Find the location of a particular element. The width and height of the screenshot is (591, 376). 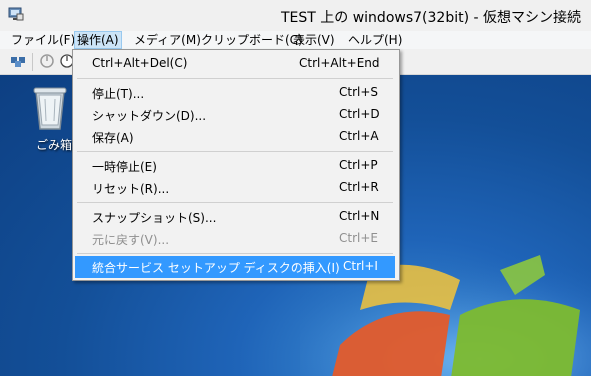

menu-media: メディア(M) is located at coordinates (167, 40).